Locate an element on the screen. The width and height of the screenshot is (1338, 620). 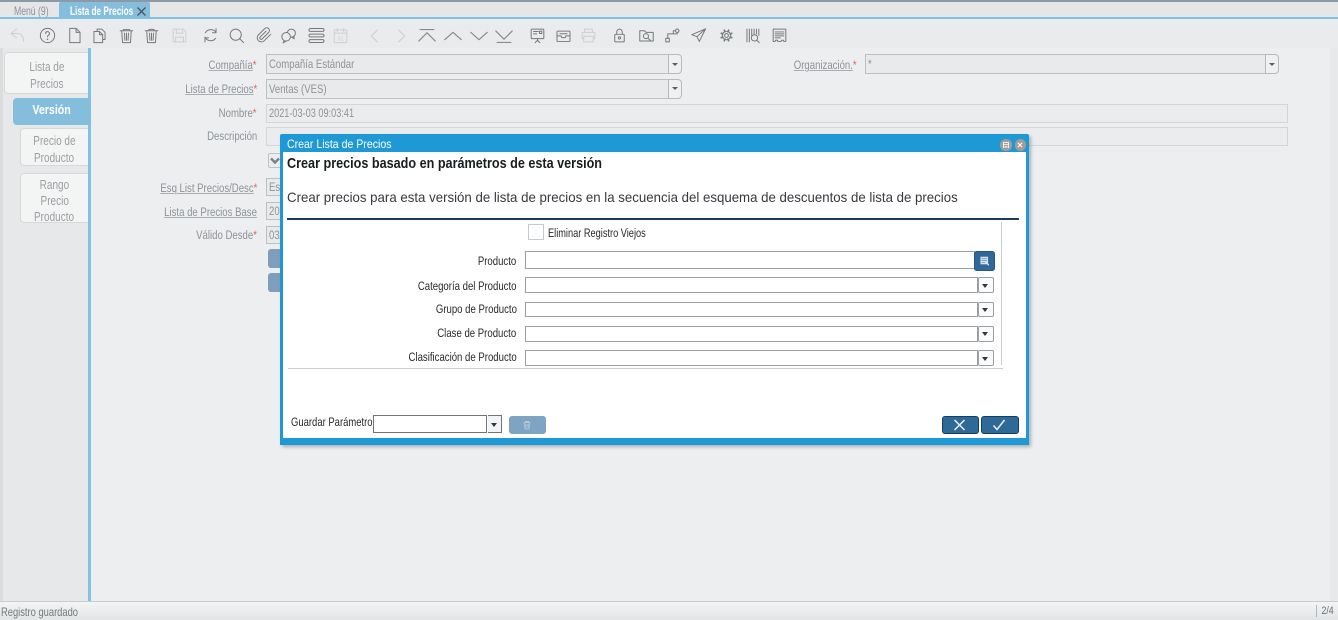
svg-text: 31 is located at coordinates (341, 39).